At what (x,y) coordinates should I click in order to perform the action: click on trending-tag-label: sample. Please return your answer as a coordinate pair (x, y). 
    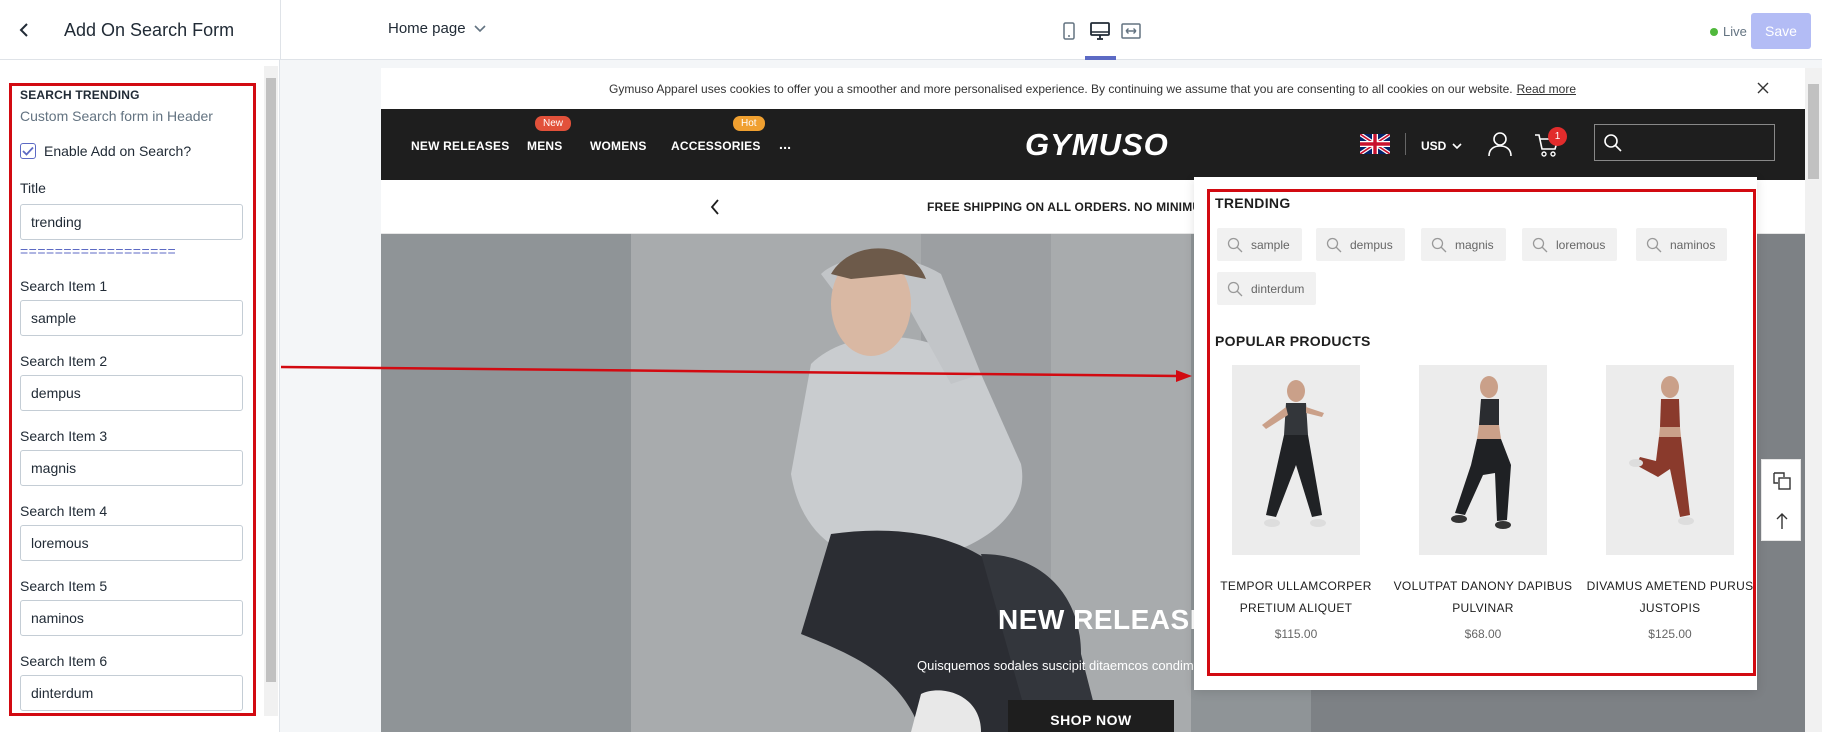
    Looking at the image, I should click on (1270, 244).